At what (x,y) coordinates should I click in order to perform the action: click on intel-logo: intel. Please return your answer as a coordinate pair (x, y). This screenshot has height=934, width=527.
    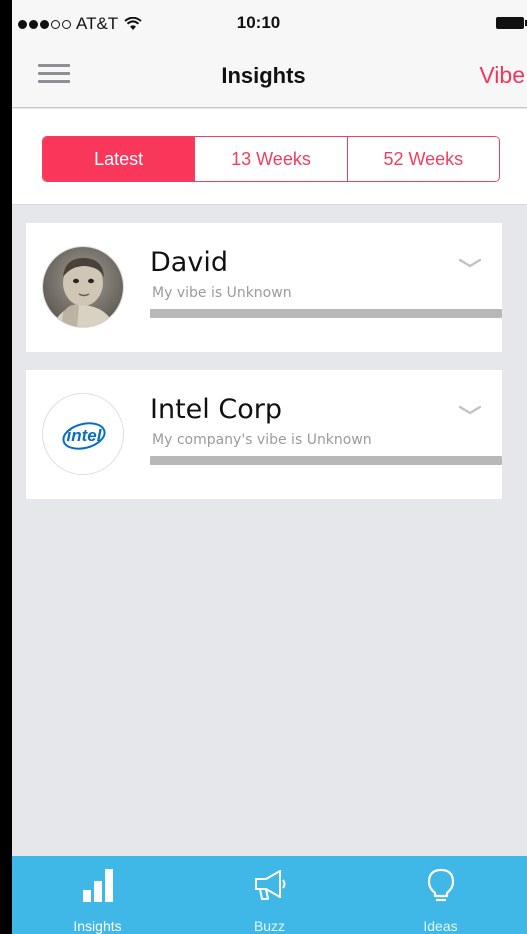
    Looking at the image, I should click on (83, 434).